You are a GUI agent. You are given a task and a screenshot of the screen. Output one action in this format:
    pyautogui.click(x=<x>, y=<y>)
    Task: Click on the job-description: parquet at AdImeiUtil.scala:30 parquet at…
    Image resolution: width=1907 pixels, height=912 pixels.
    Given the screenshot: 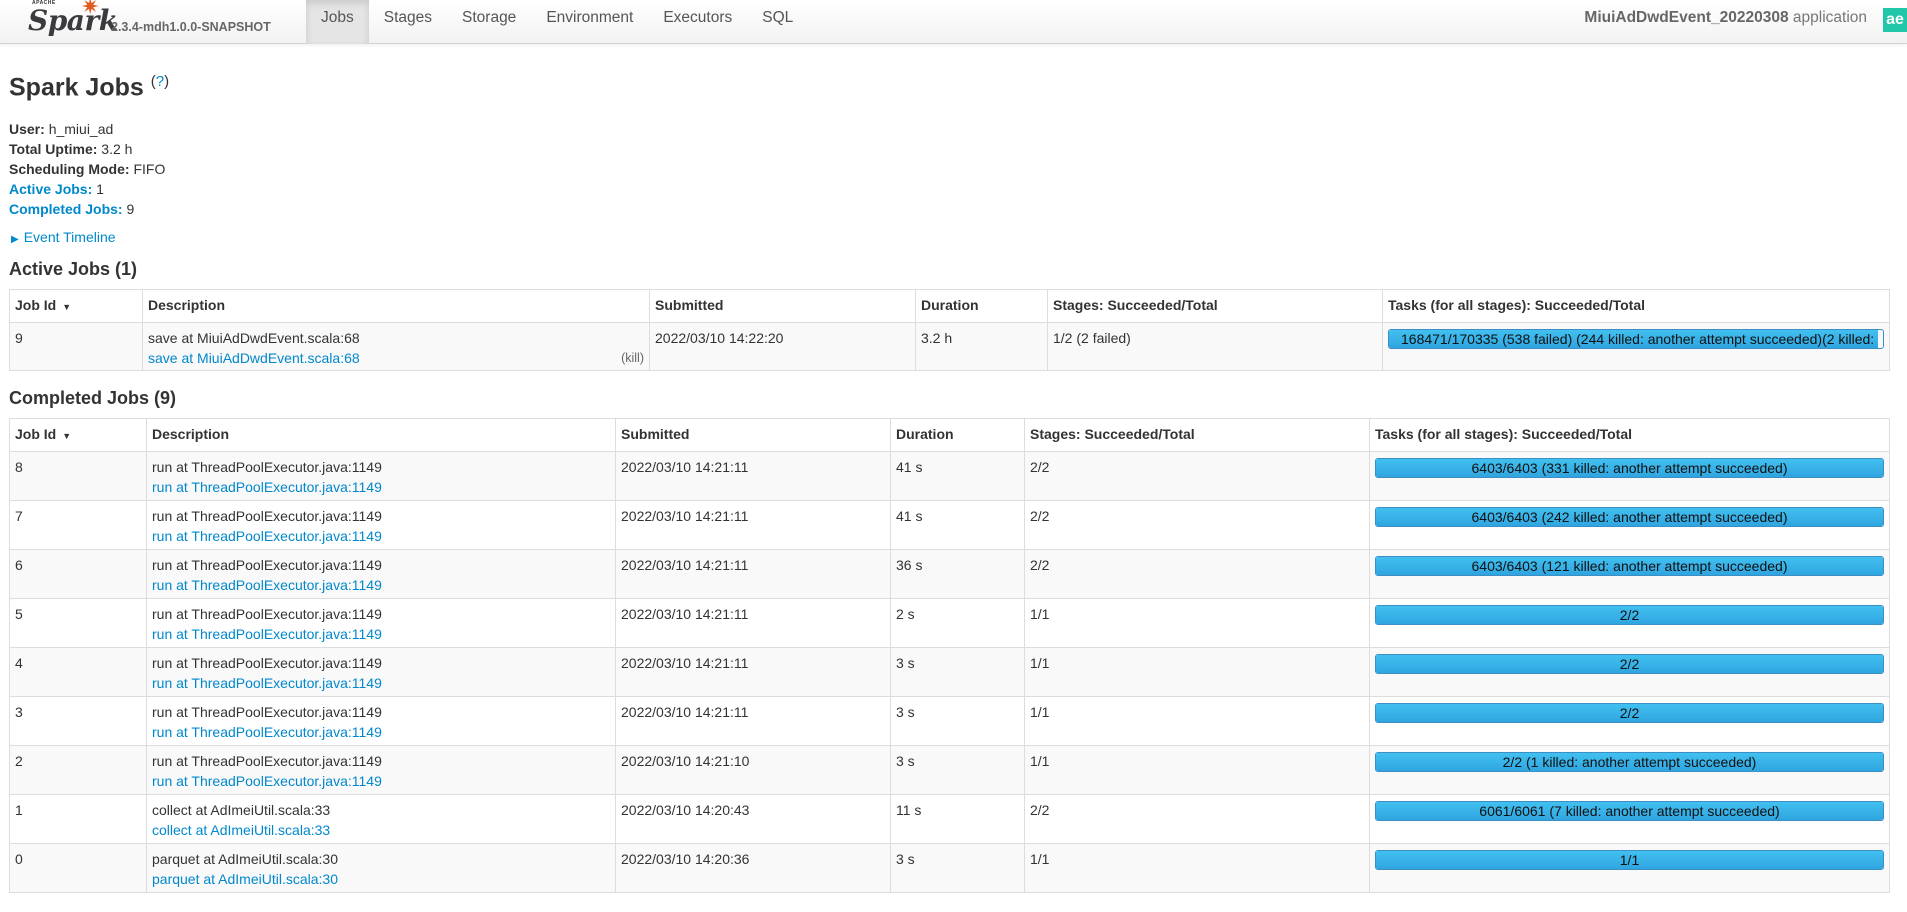 What is the action you would take?
    pyautogui.click(x=381, y=868)
    